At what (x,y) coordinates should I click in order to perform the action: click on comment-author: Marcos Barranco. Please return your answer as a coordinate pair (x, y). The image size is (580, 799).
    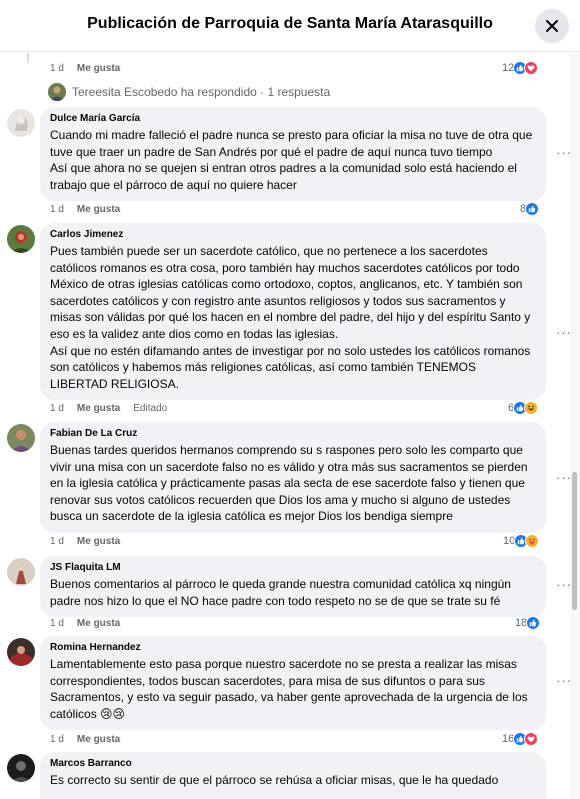
    Looking at the image, I should click on (293, 763).